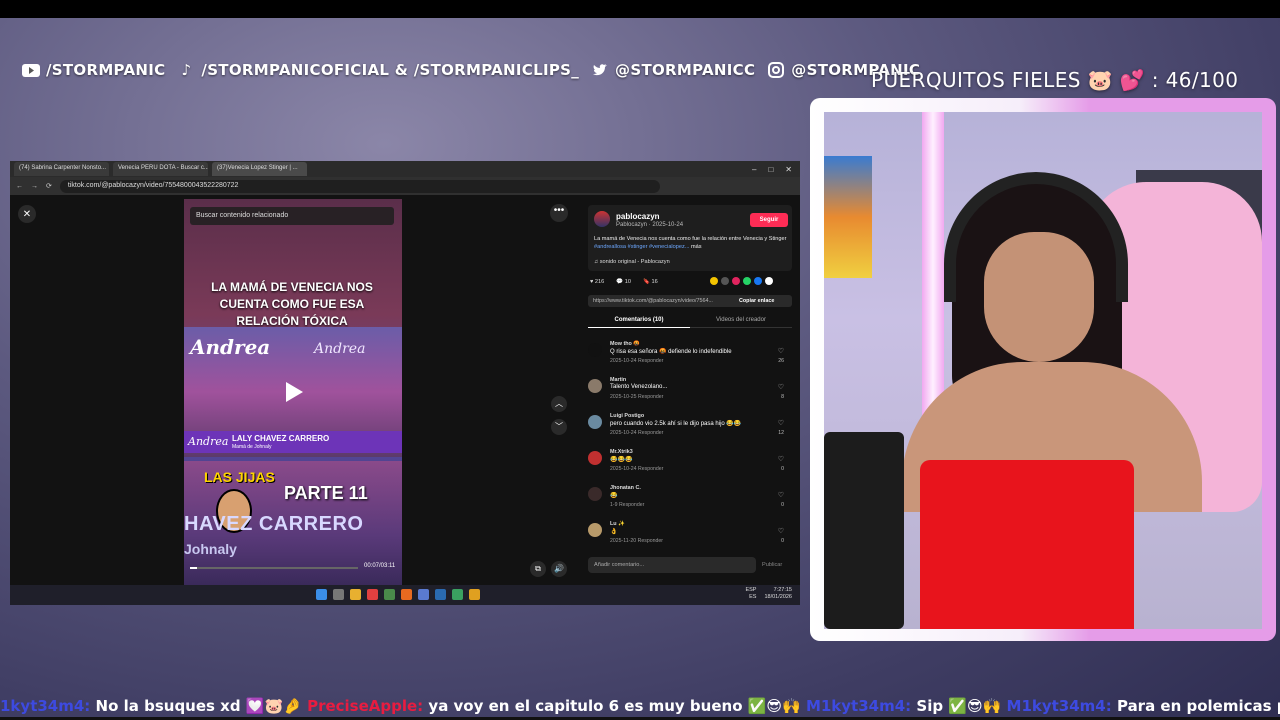 This screenshot has width=1280, height=720. Describe the element at coordinates (321, 594) in the screenshot. I see `windows-start-icon` at that location.